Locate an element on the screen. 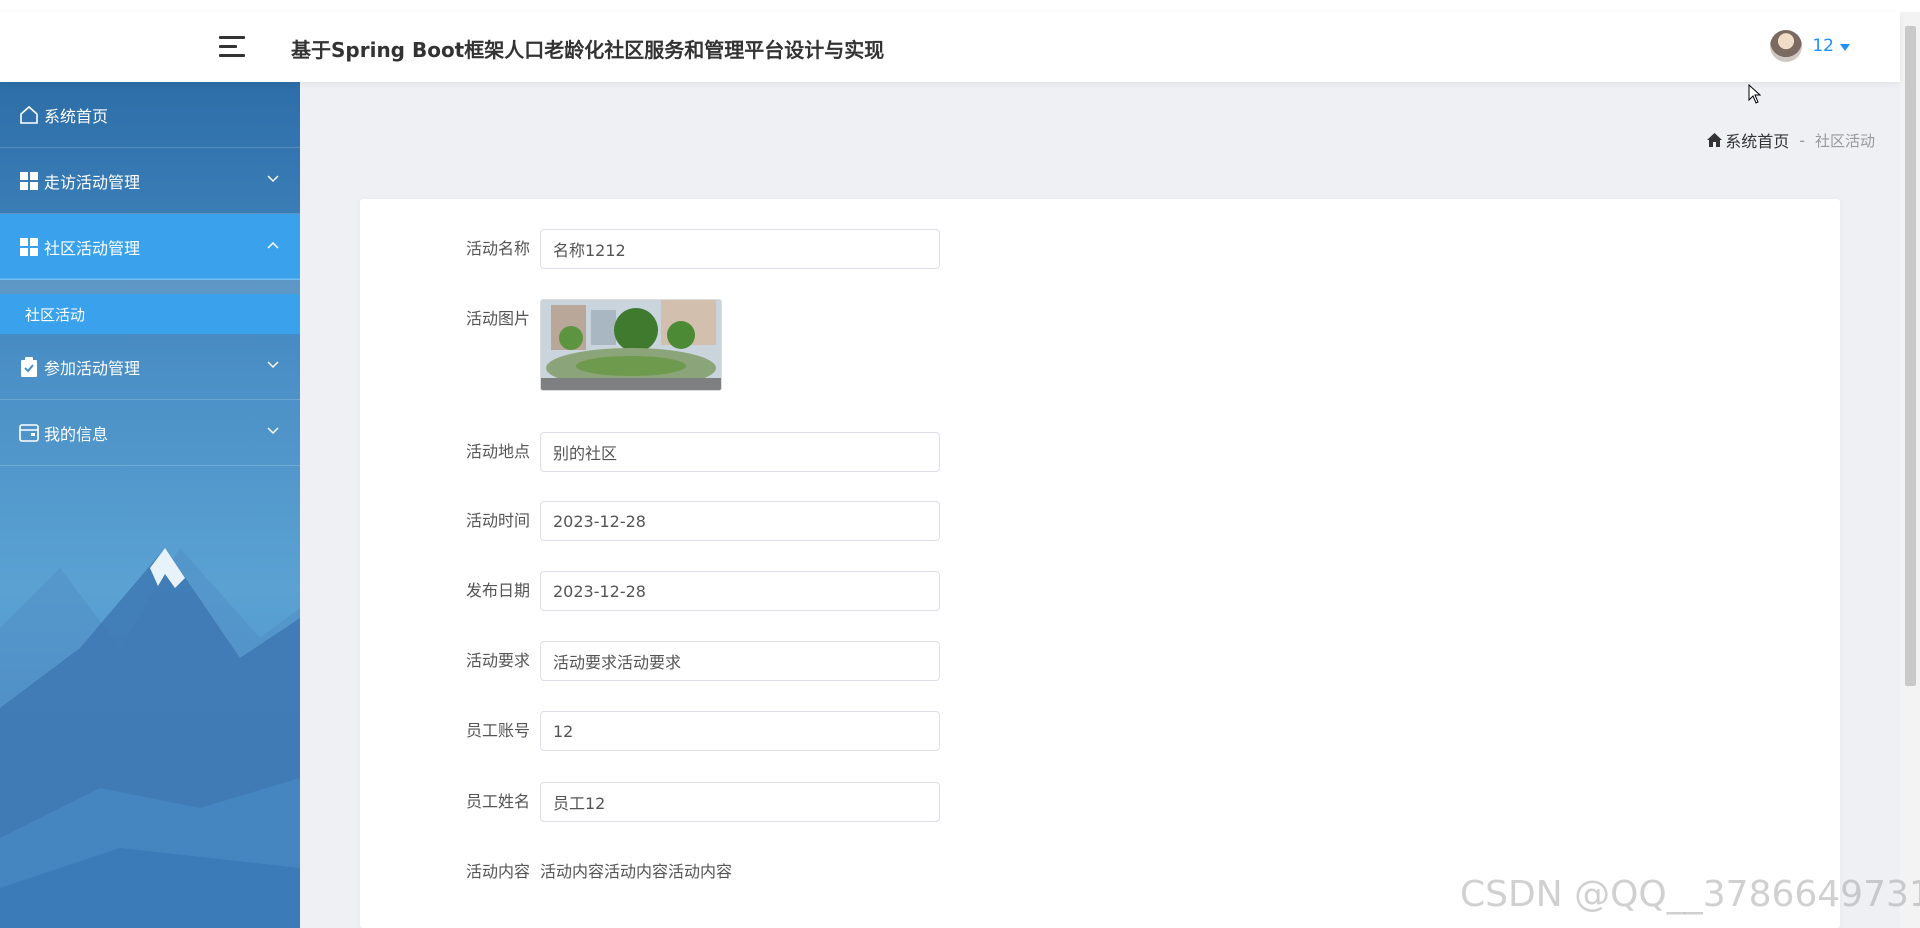 This screenshot has width=1920, height=928. field-label: 活动名称 is located at coordinates (497, 248).